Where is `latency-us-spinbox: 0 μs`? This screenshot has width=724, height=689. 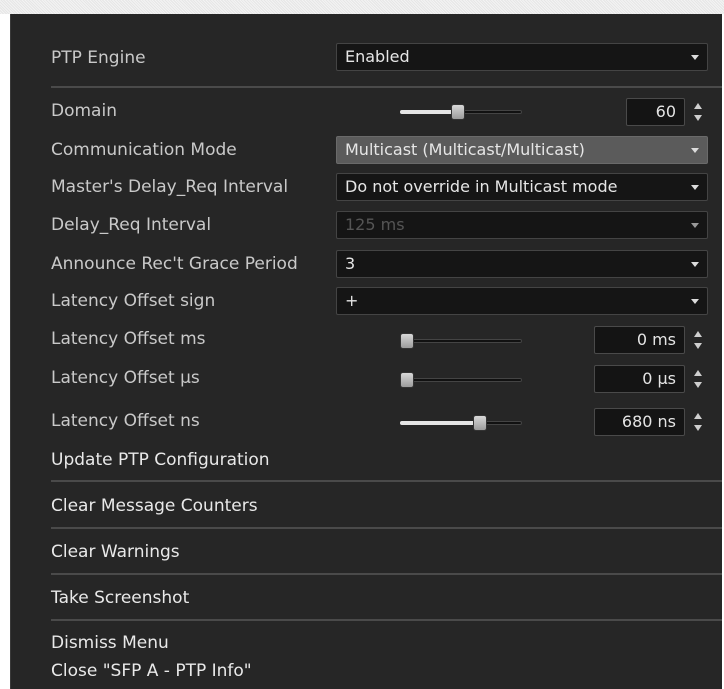
latency-us-spinbox: 0 μs is located at coordinates (651, 379).